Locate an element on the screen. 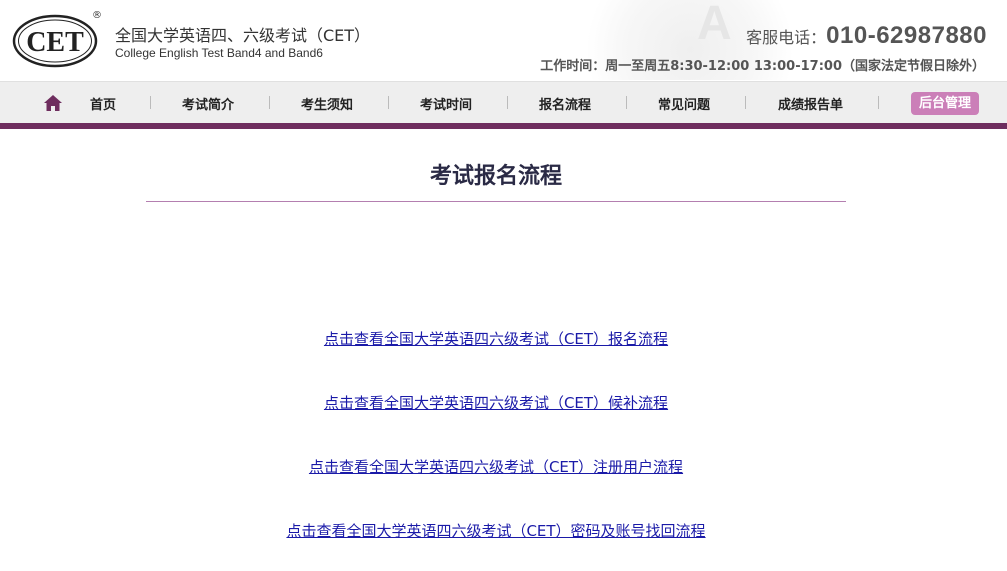 This screenshot has height=571, width=1007. link-waitlist-process: 点击查看全国大学英语四六级考试（CET）候补流程 is located at coordinates (496, 402).